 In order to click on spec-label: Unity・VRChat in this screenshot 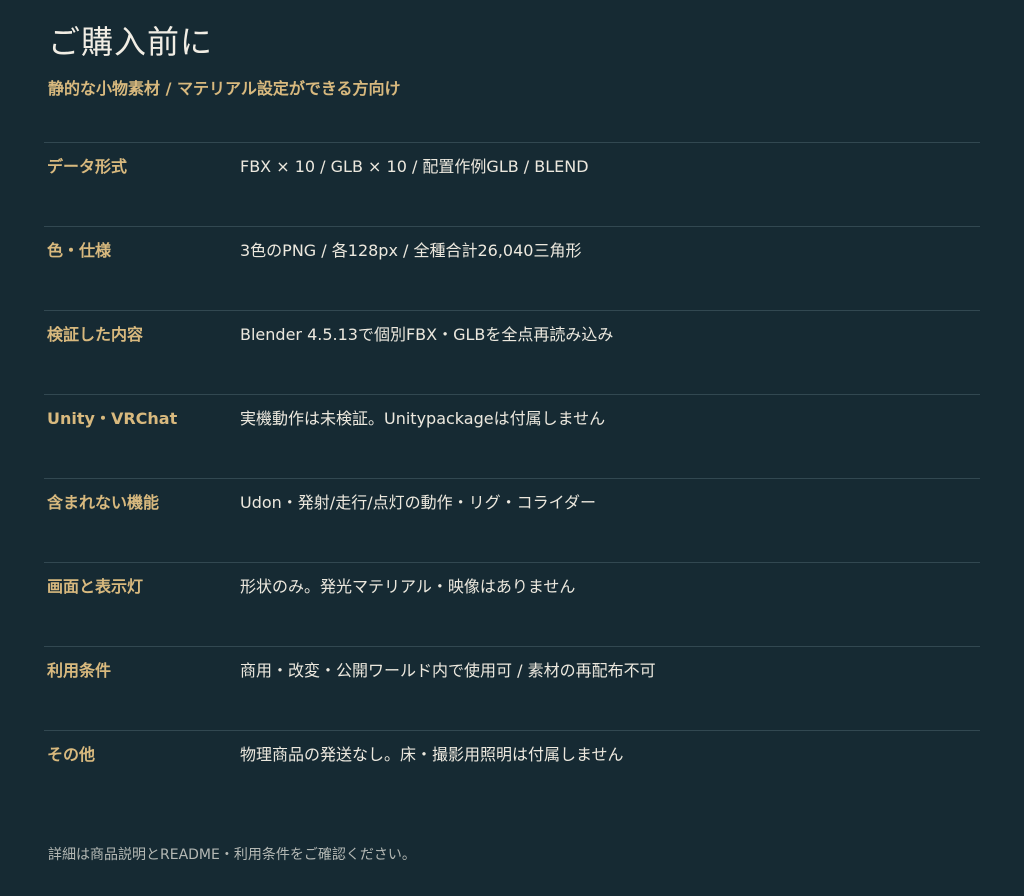, I will do `click(112, 418)`.